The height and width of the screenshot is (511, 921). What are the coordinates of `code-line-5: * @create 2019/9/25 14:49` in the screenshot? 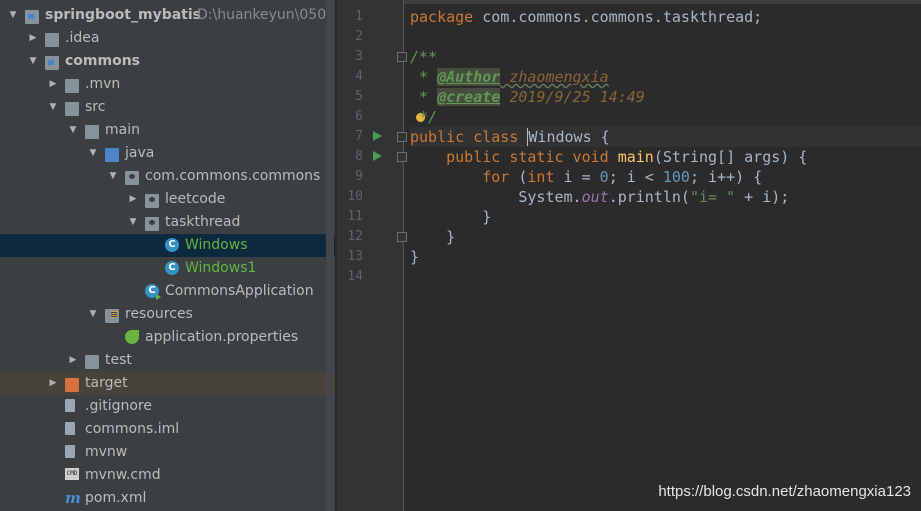 It's located at (665, 97).